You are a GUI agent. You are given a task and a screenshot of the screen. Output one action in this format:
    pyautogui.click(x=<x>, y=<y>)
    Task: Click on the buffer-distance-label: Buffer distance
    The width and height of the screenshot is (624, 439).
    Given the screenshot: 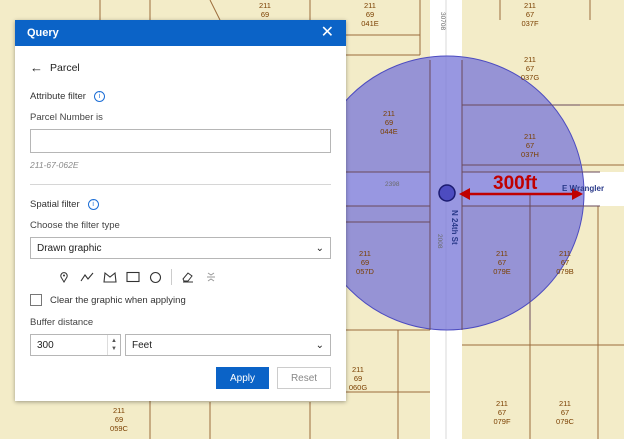 What is the action you would take?
    pyautogui.click(x=62, y=322)
    